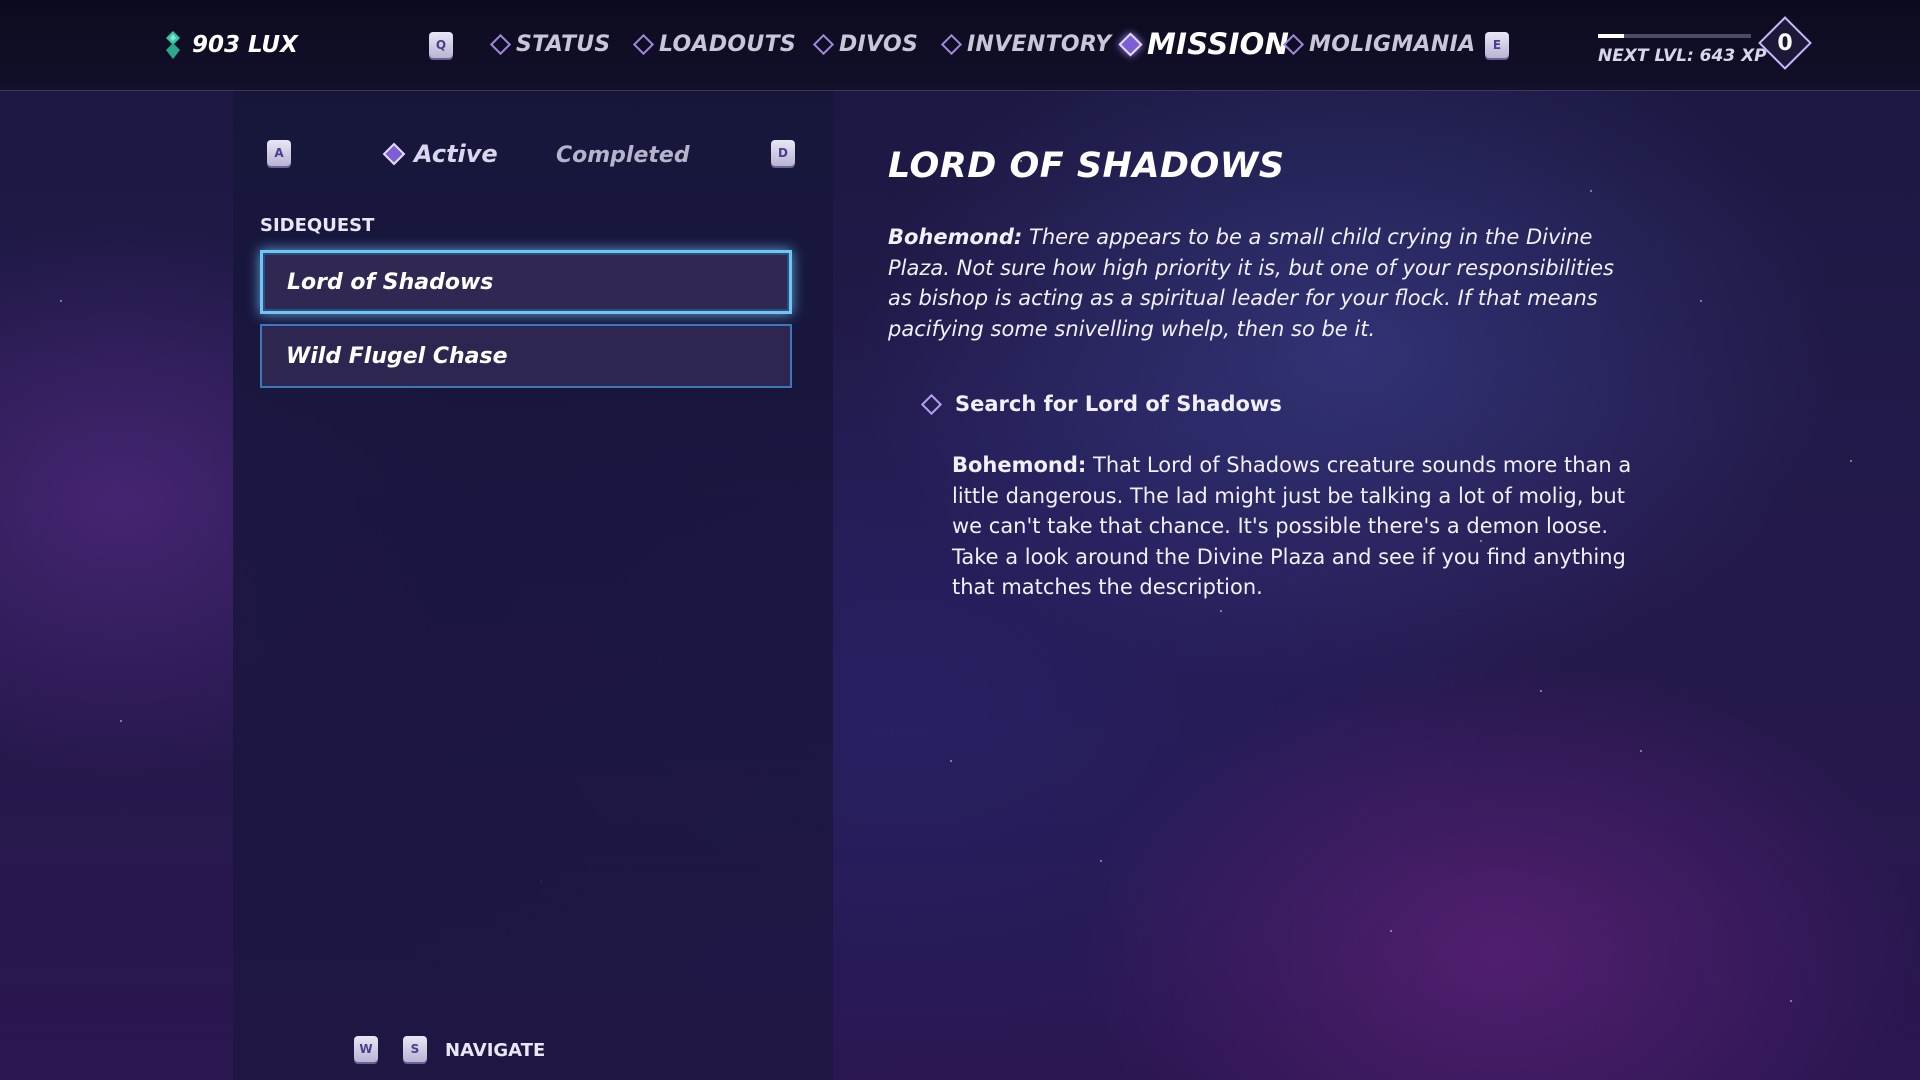 The height and width of the screenshot is (1080, 1920). I want to click on currency-display: 903 LUX, so click(231, 45).